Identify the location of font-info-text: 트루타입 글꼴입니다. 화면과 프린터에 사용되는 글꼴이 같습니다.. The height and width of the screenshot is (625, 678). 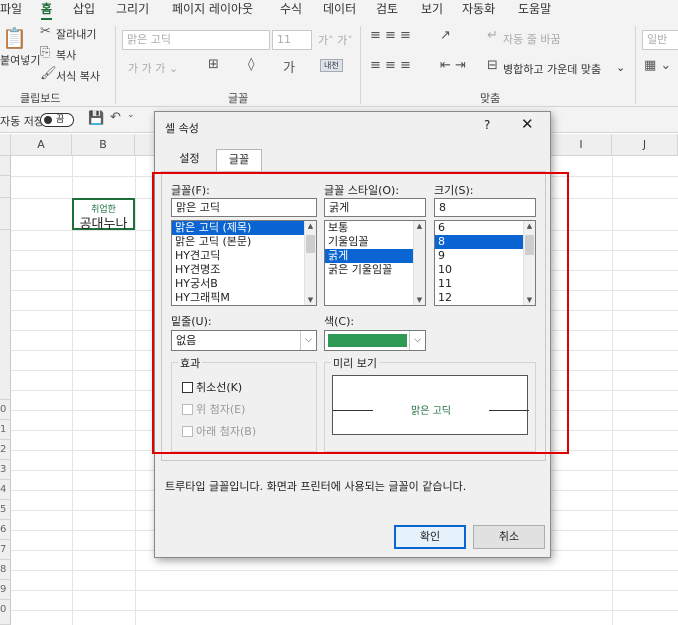
(316, 486).